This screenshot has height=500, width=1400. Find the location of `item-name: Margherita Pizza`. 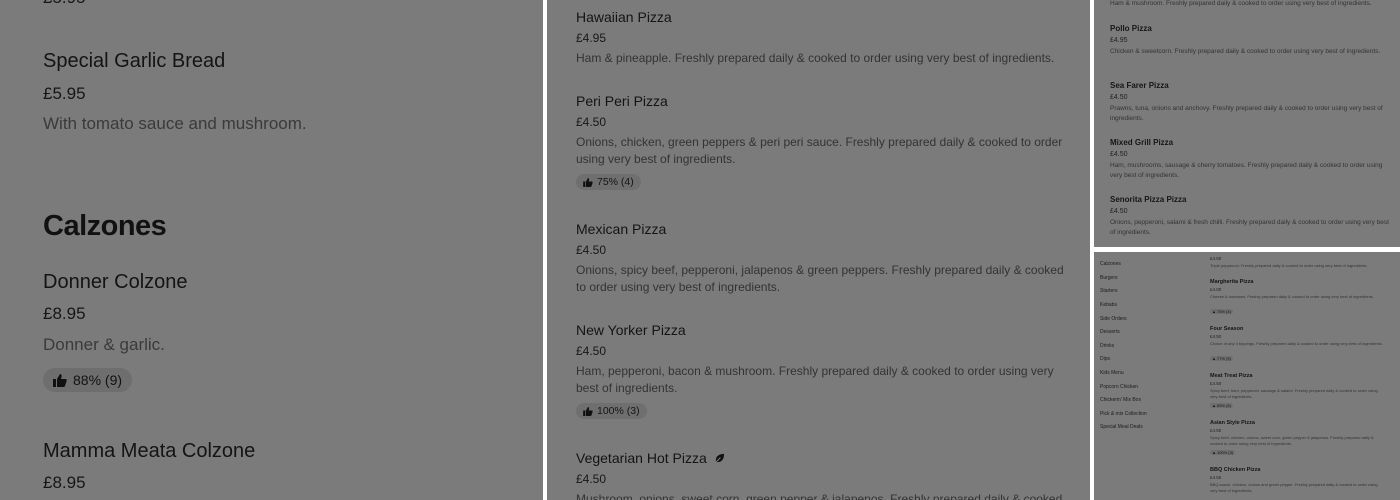

item-name: Margherita Pizza is located at coordinates (1232, 282).